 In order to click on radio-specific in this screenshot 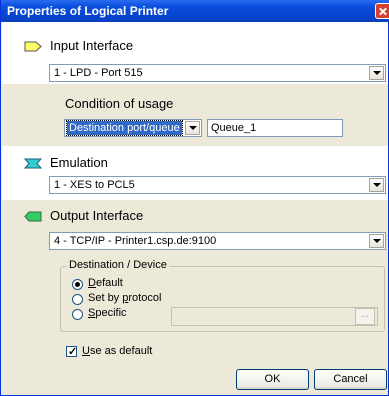, I will do `click(77, 314)`.